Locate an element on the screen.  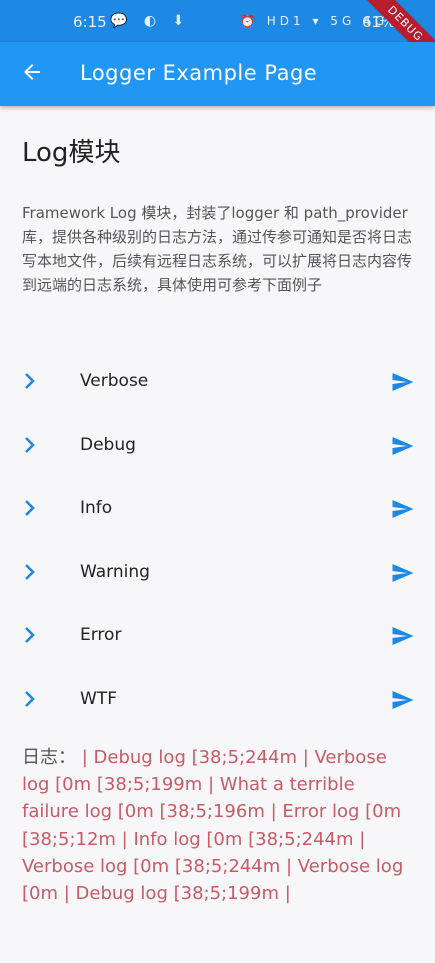
log-level-item-error: Error is located at coordinates (217, 636).